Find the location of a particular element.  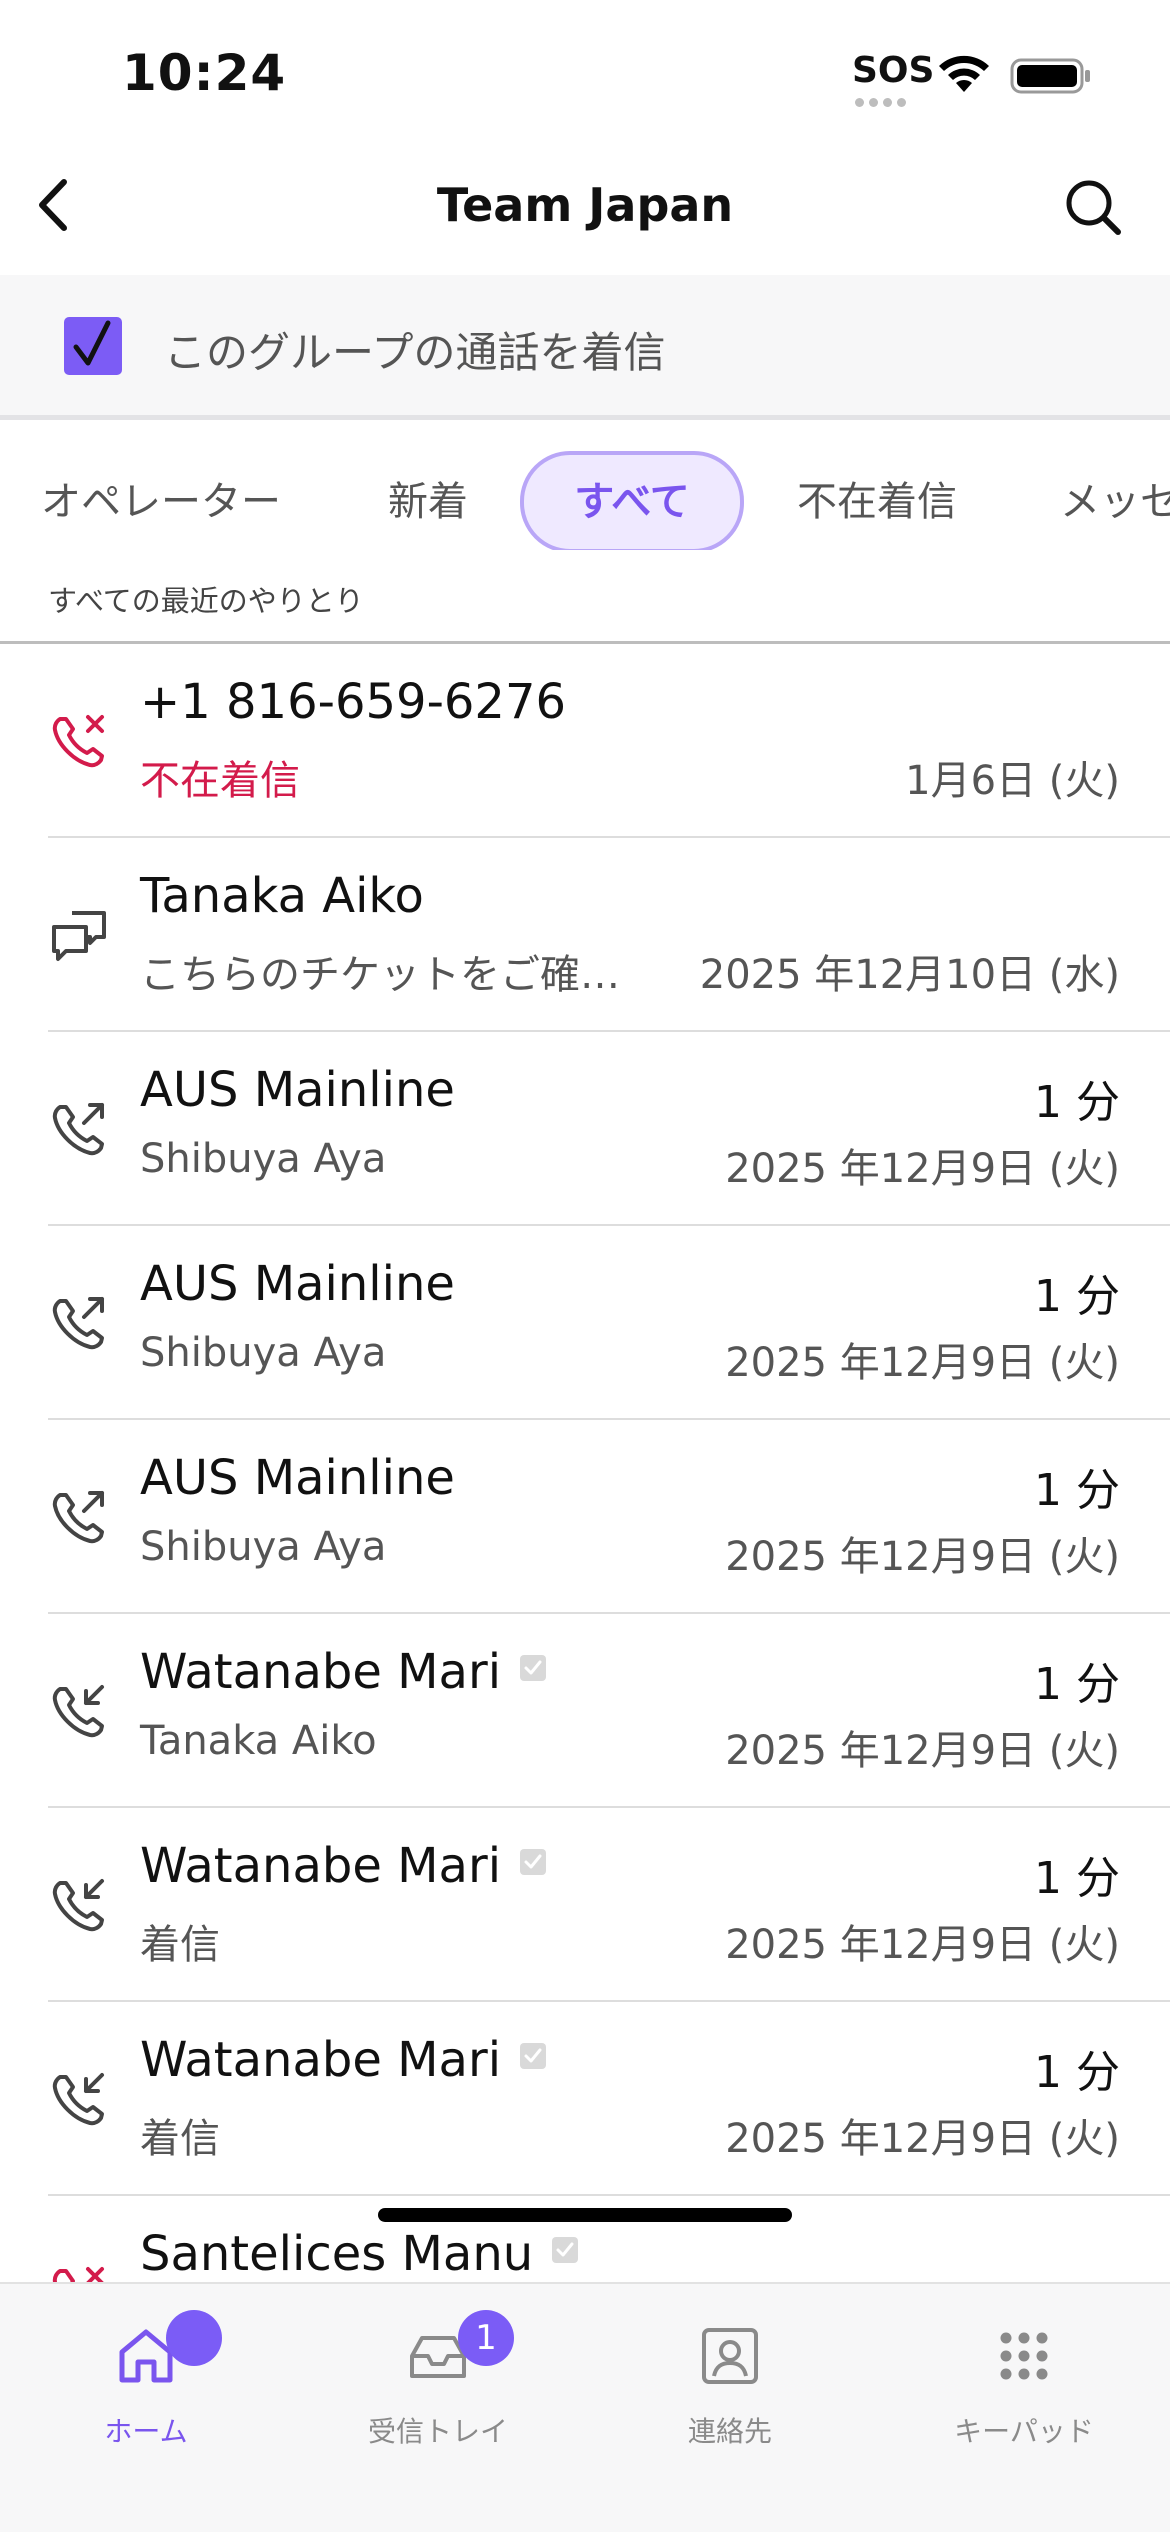

row-subtitle: 不在着信 is located at coordinates (220, 781).